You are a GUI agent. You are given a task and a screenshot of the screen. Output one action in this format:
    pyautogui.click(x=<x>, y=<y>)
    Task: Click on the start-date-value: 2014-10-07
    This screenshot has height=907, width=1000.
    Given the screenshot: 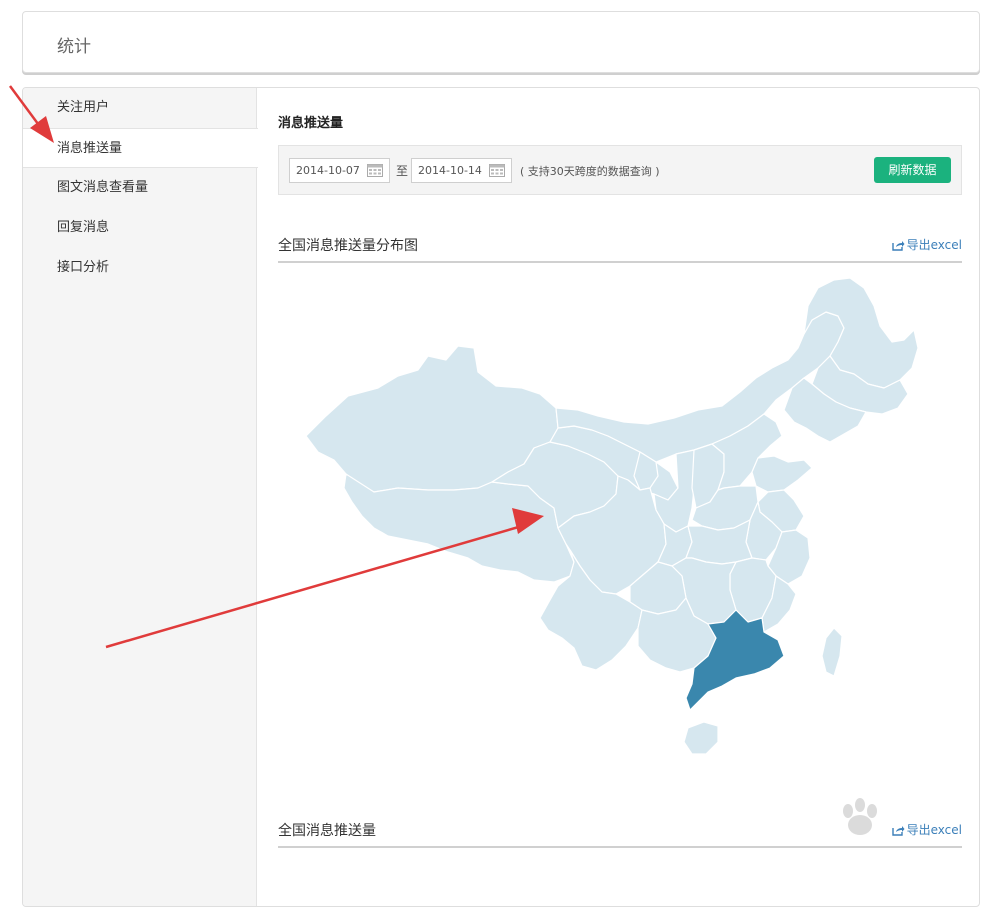 What is the action you would take?
    pyautogui.click(x=328, y=170)
    